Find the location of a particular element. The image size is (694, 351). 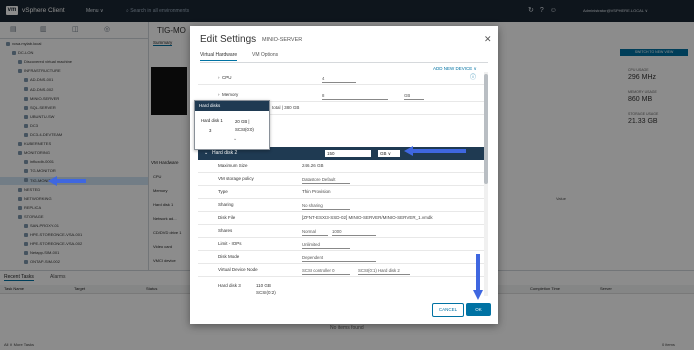

disk-mode-row: Disk Mode Dependent is located at coordinates (341, 257).